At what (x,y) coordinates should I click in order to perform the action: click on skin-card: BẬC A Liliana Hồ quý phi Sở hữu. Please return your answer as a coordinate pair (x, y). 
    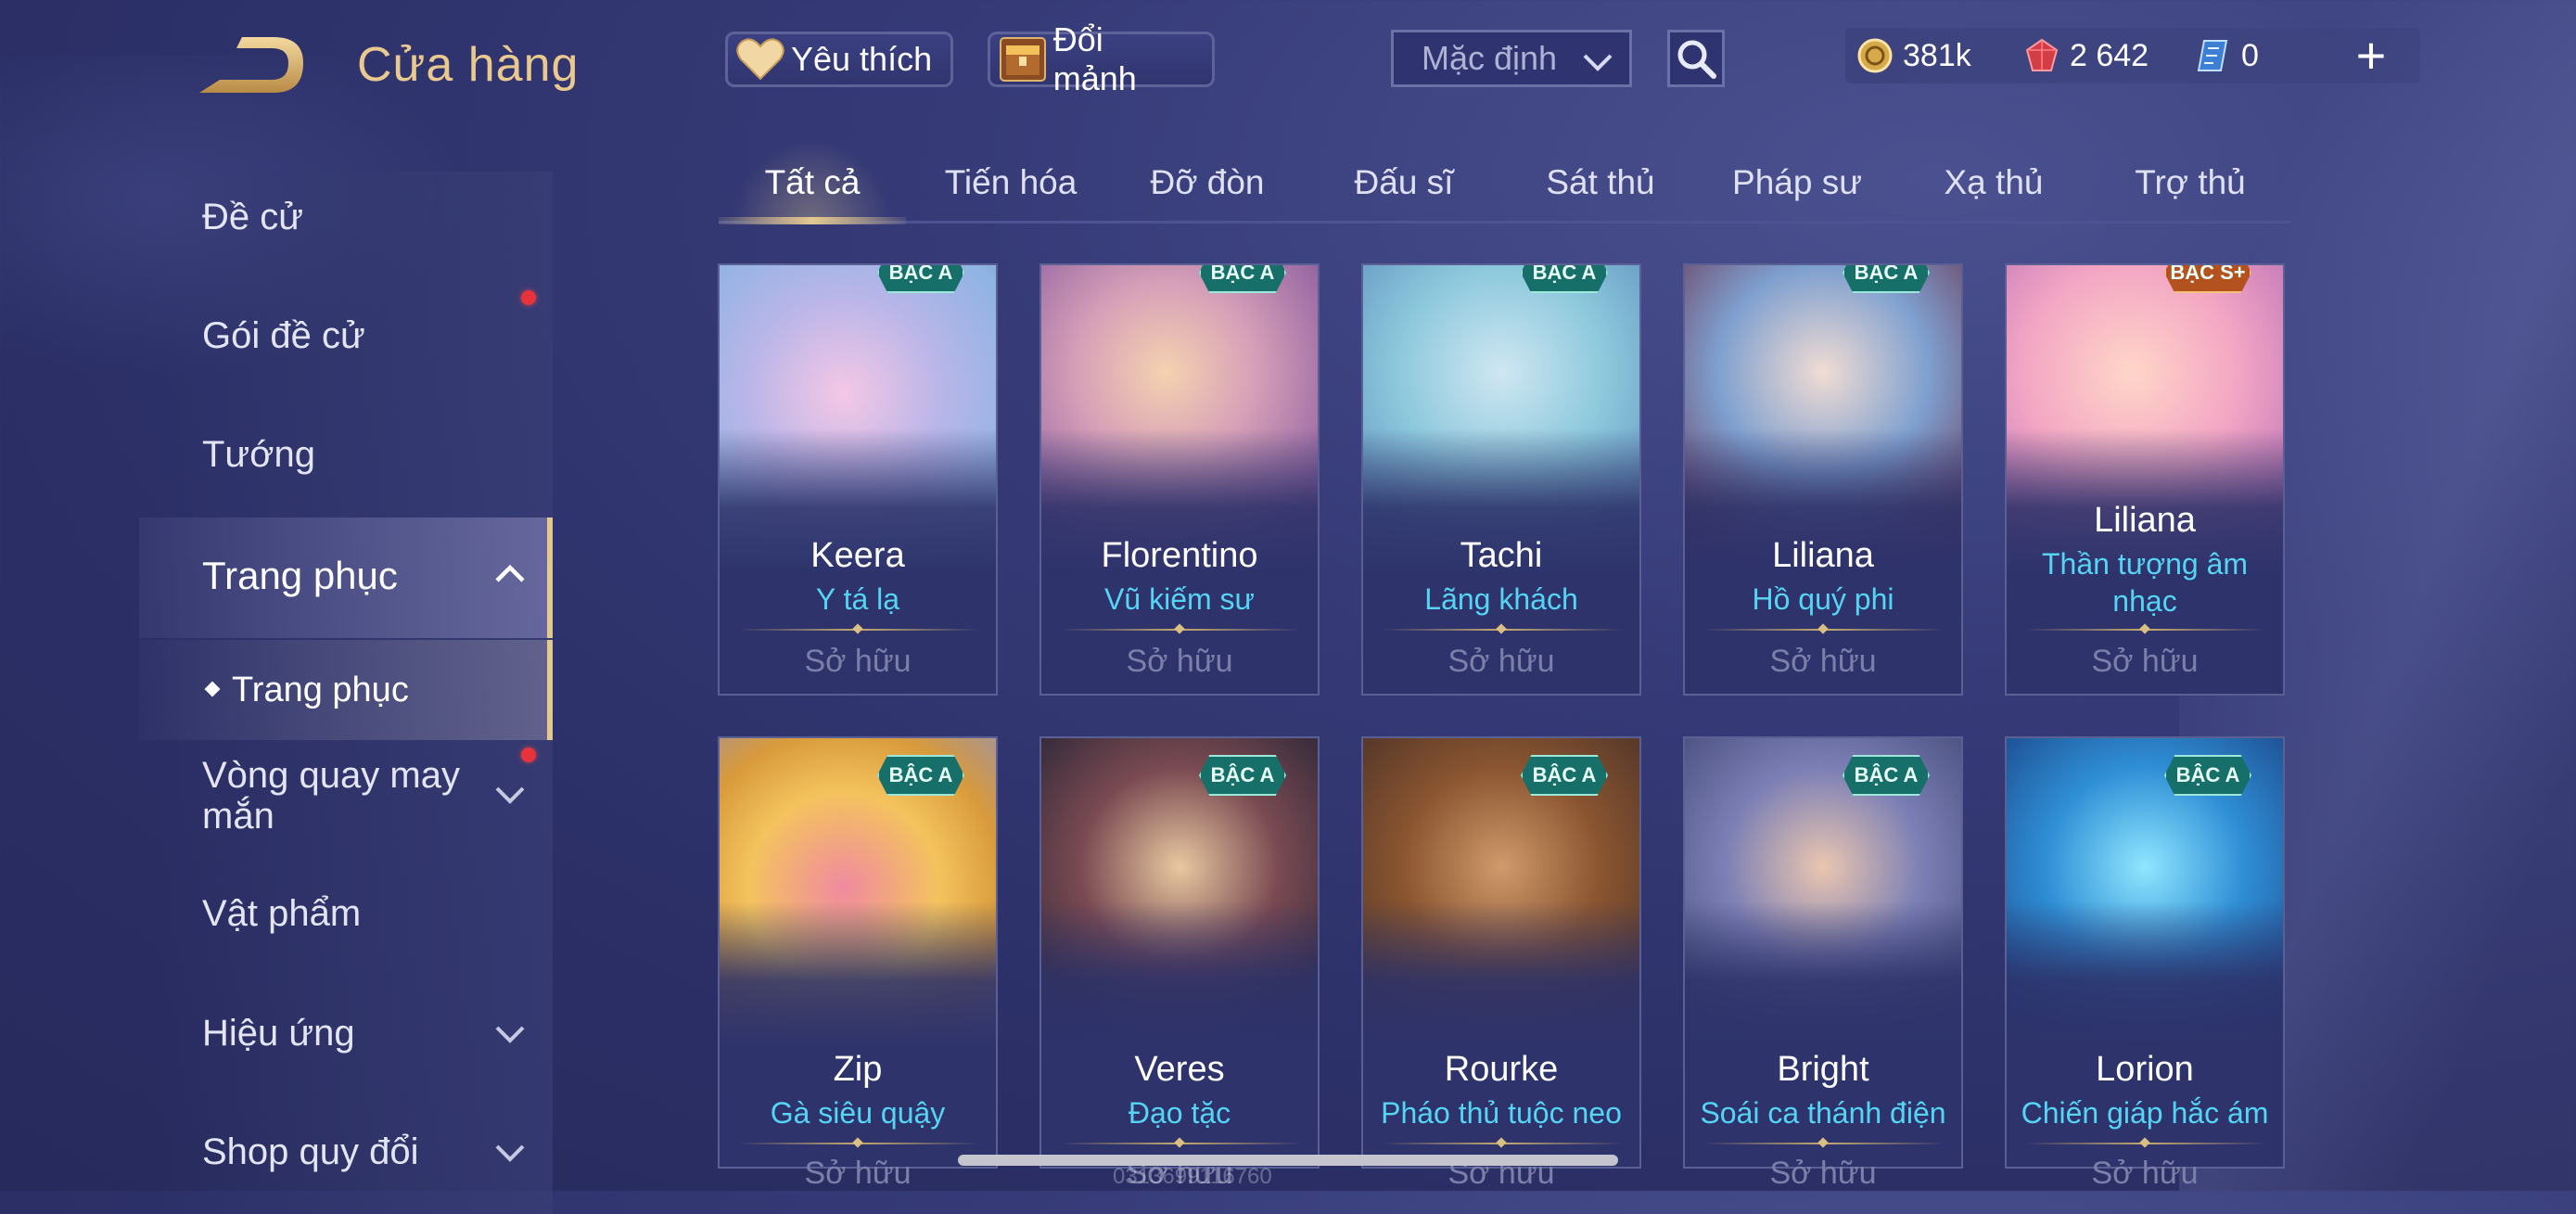
    Looking at the image, I should click on (1823, 479).